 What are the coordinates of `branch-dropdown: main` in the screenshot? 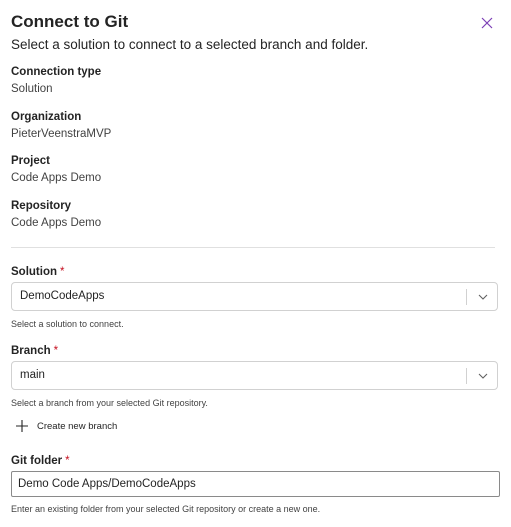 It's located at (254, 375).